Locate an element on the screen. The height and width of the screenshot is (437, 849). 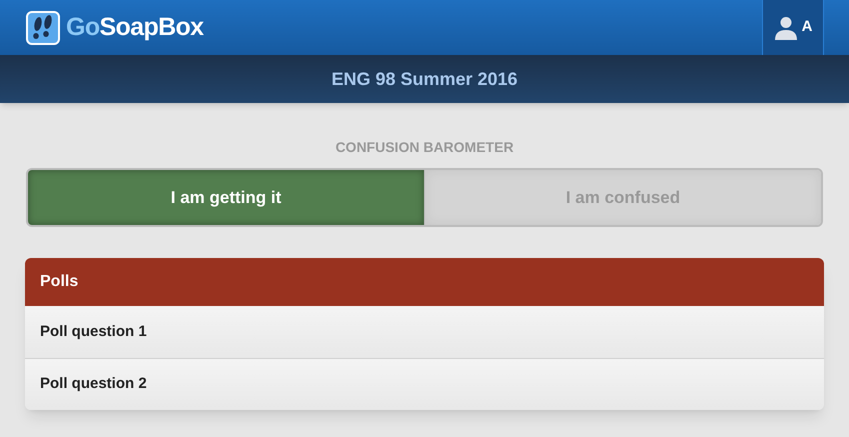
poll-item: Poll question 1 is located at coordinates (424, 332).